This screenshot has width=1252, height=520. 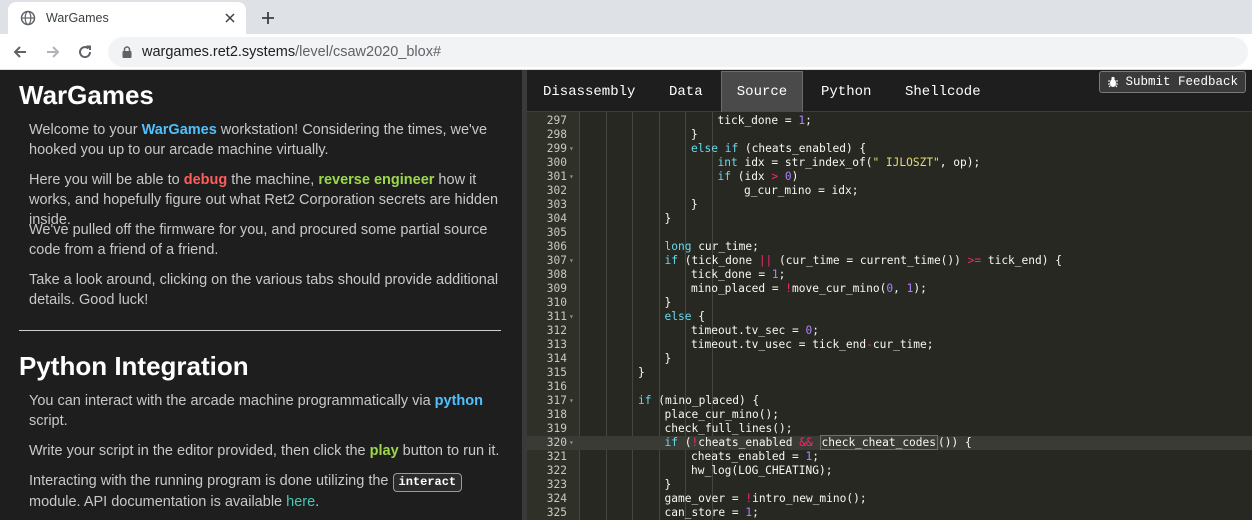 I want to click on reverse-engineer-highlight: reverse engineer, so click(x=376, y=180).